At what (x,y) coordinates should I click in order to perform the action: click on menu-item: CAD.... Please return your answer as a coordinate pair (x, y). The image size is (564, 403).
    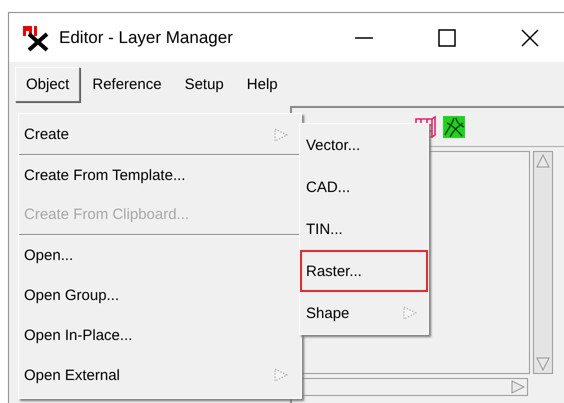
    Looking at the image, I should click on (364, 187).